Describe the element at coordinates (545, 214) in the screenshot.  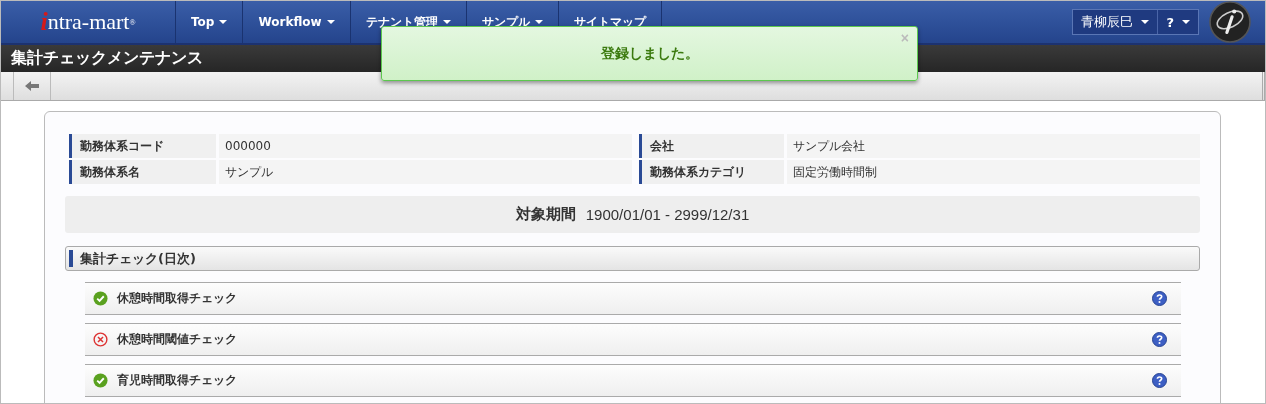
I see `period-label: 対象期間` at that location.